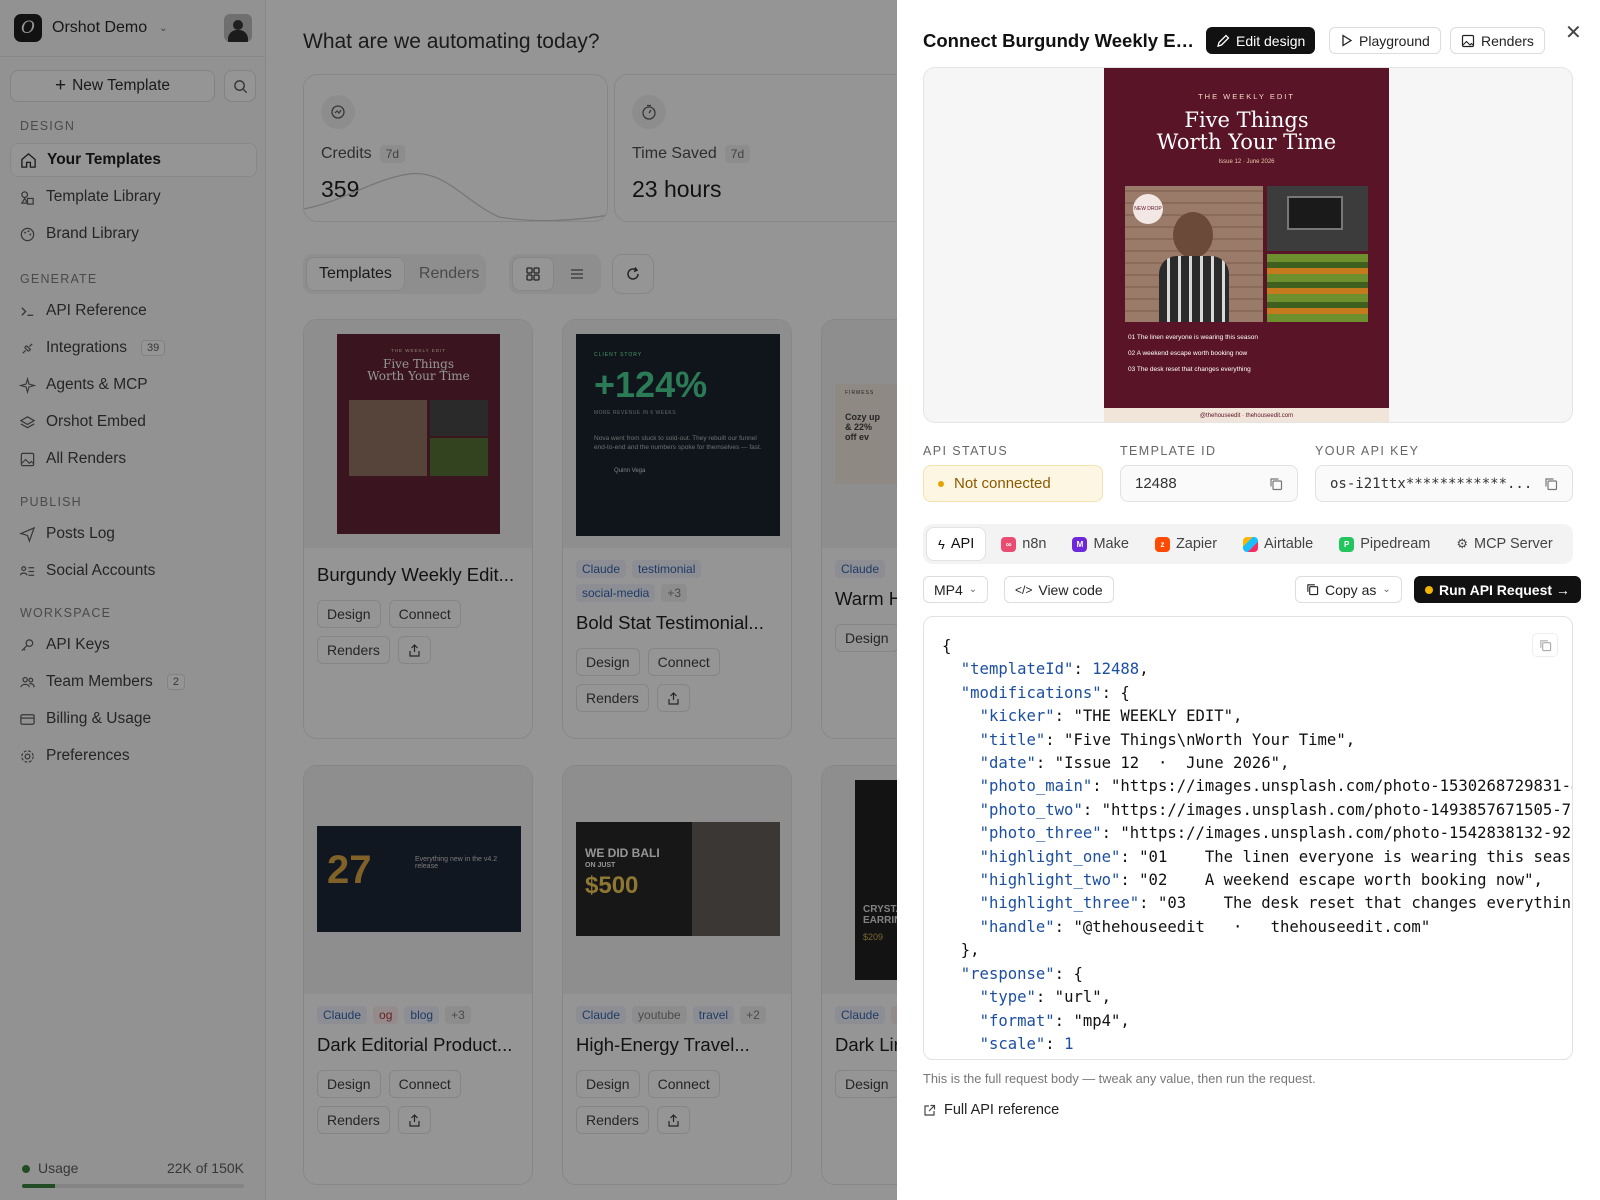 Image resolution: width=1600 pixels, height=1200 pixels. I want to click on copy-as-button: Copy as ⌄, so click(1348, 589).